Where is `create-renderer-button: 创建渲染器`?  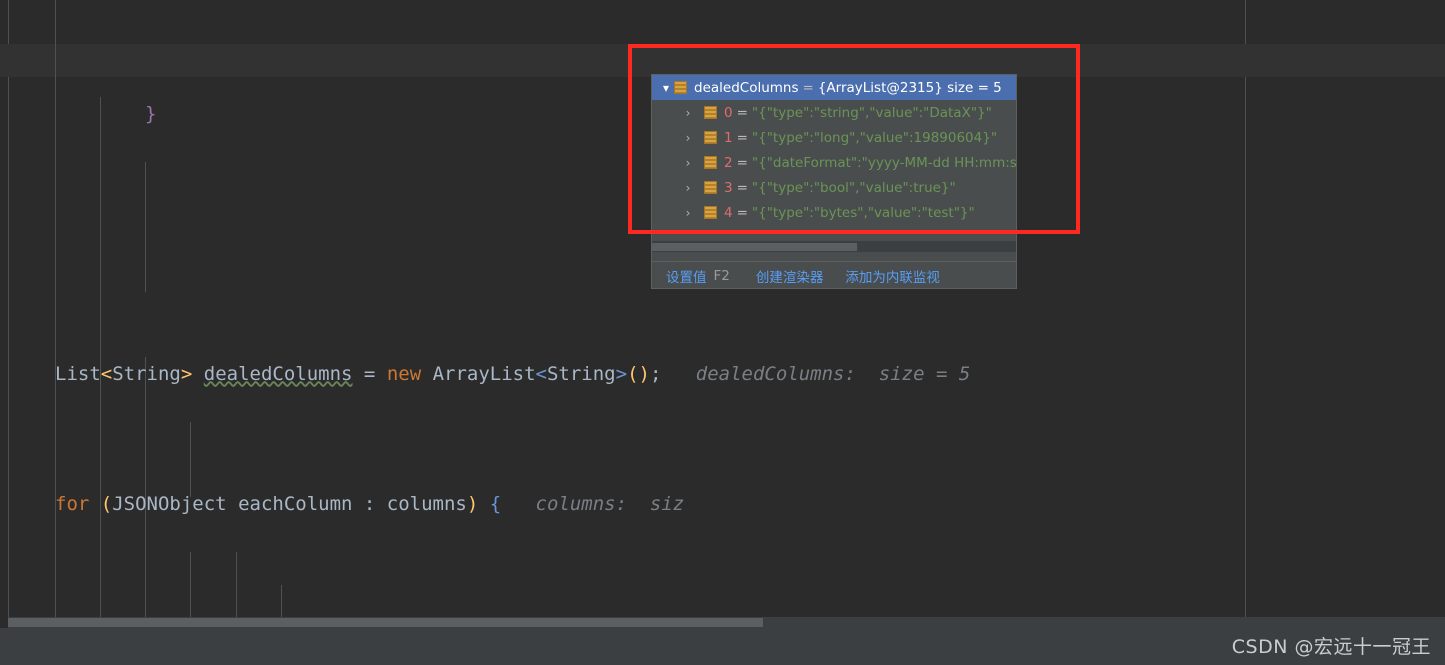
create-renderer-button: 创建渲染器 is located at coordinates (790, 276).